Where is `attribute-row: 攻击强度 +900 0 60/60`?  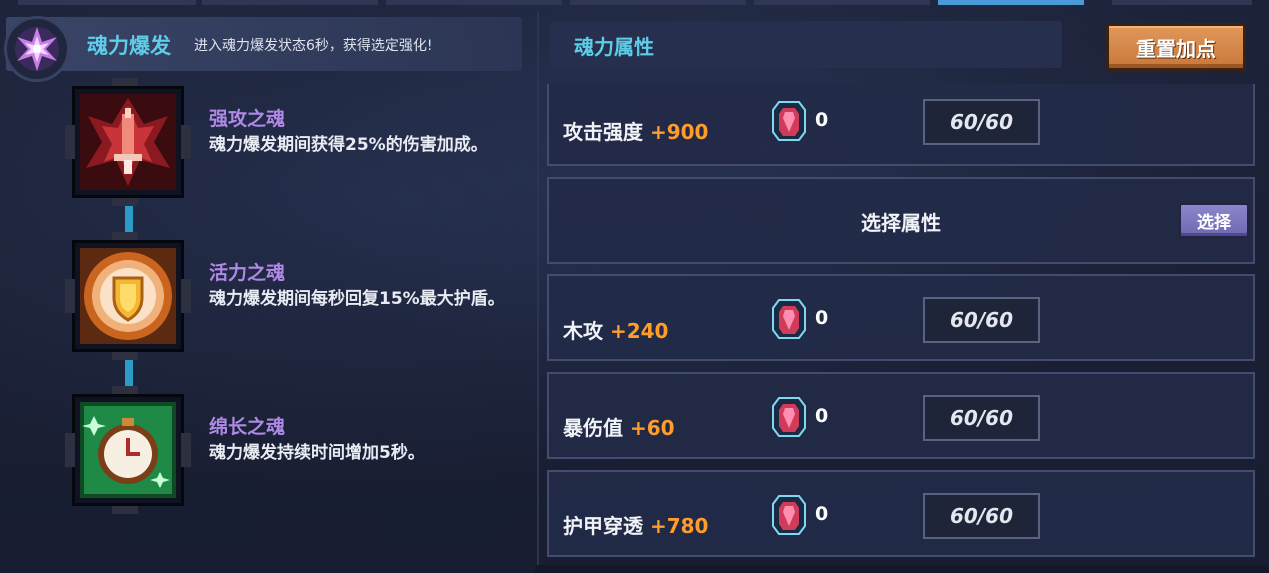
attribute-row: 攻击强度 +900 0 60/60 is located at coordinates (901, 125).